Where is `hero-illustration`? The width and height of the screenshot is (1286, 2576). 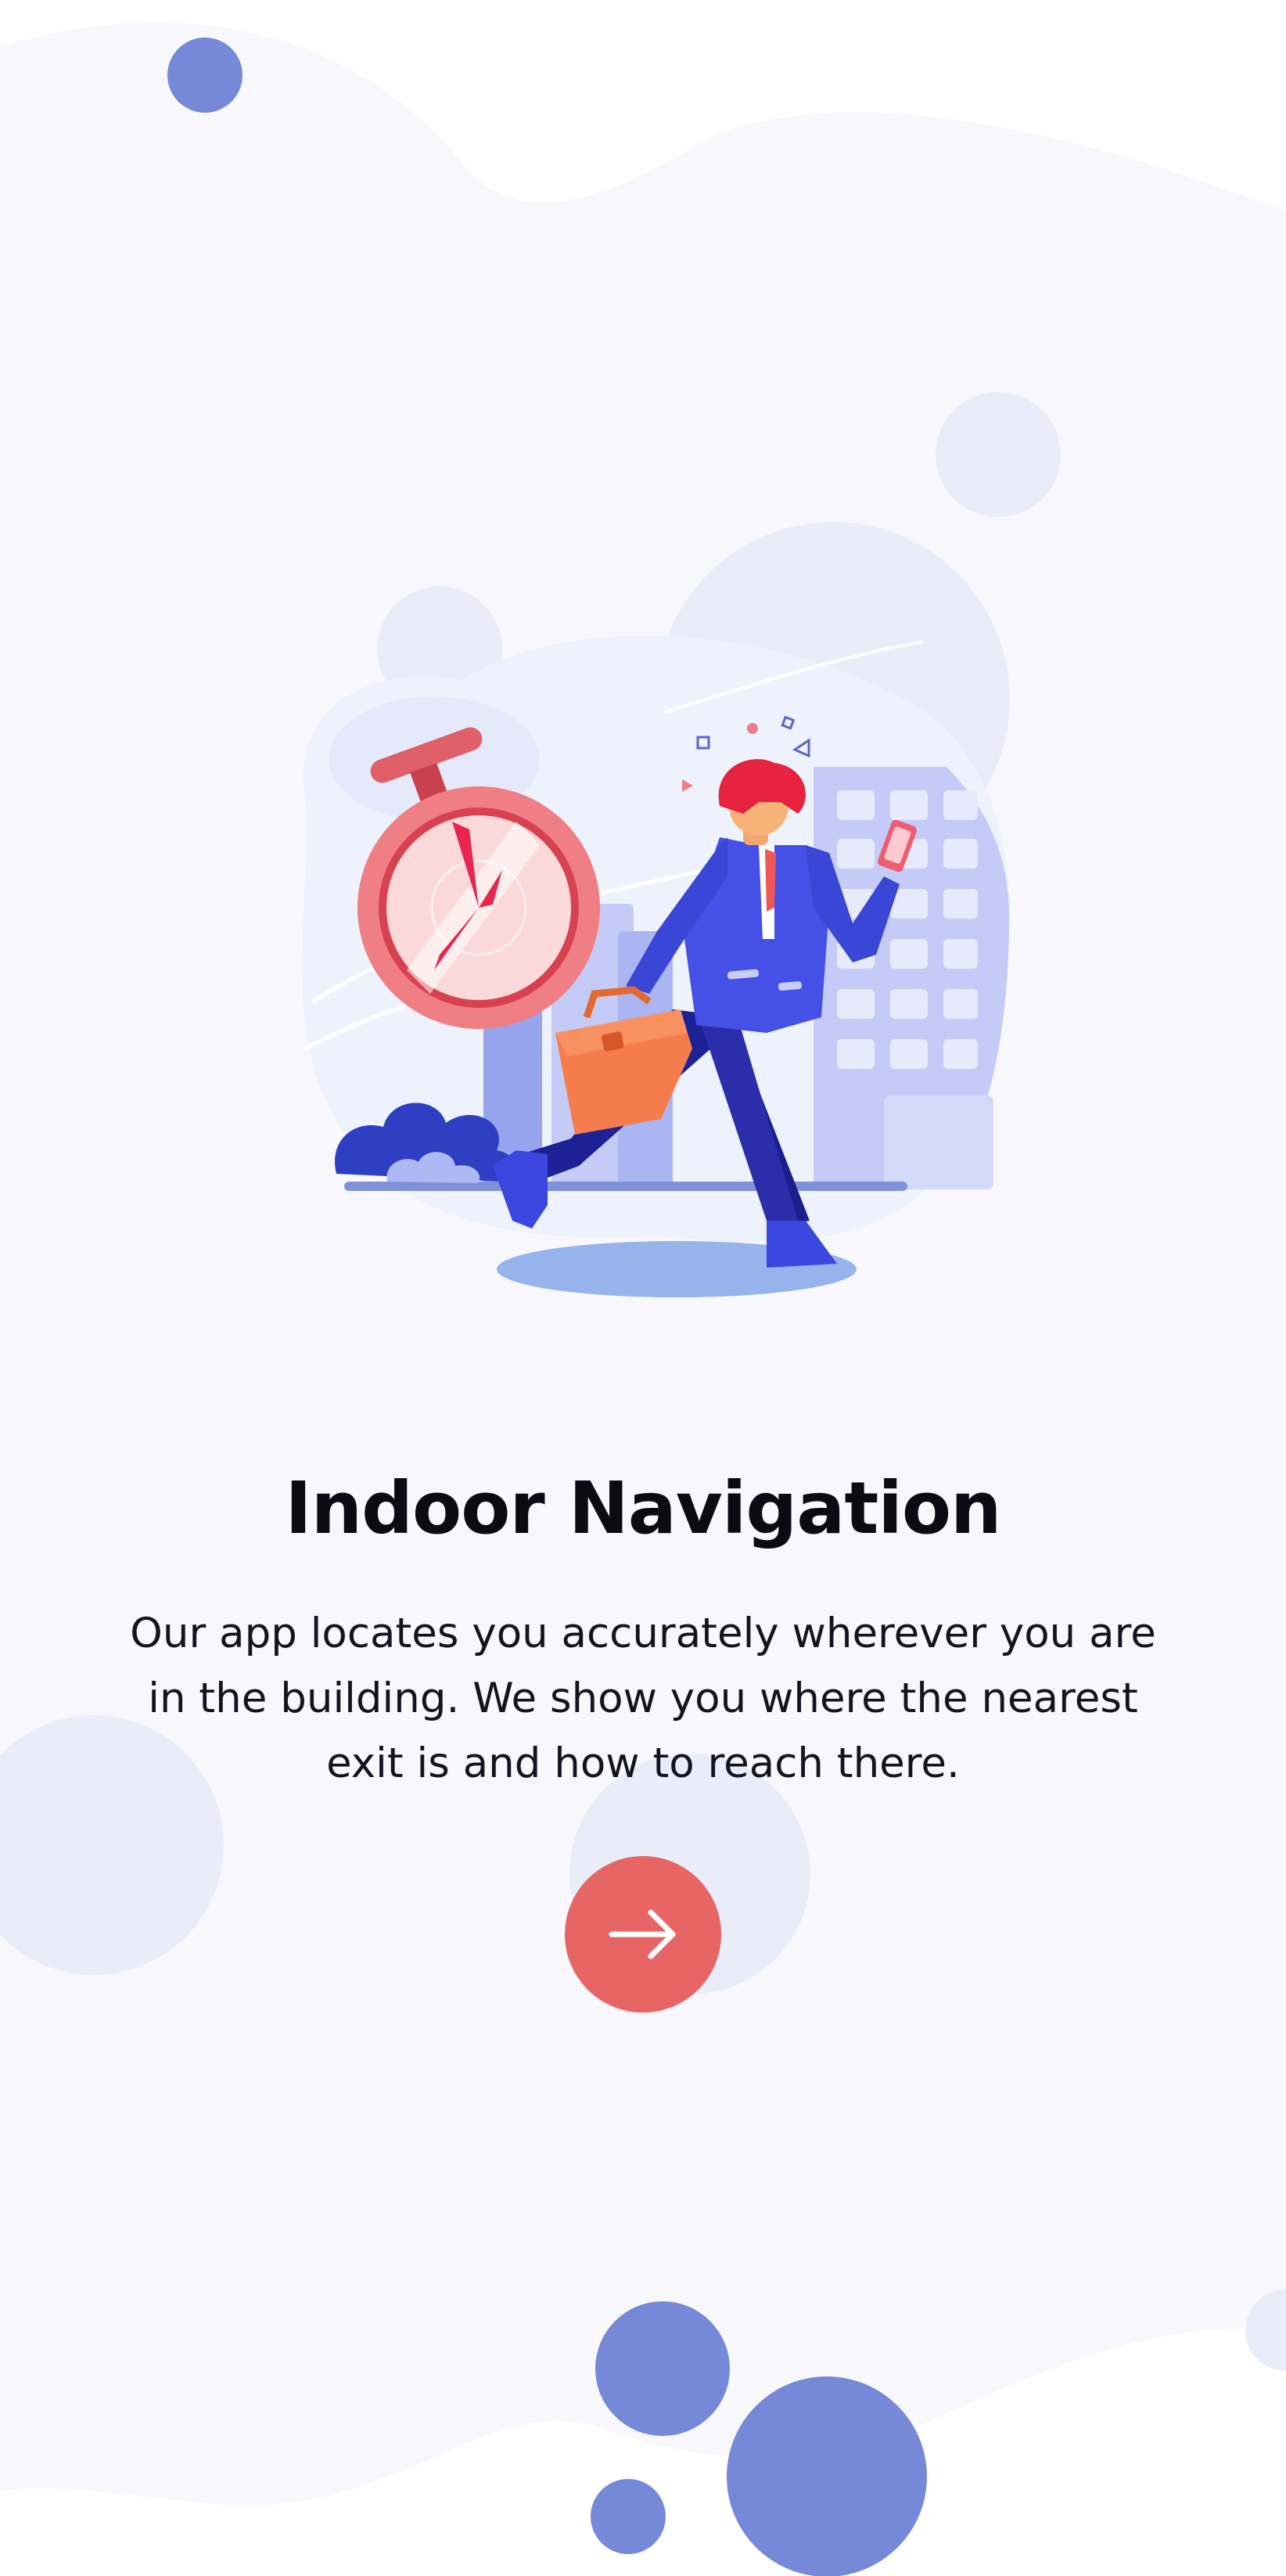
hero-illustration is located at coordinates (656, 966).